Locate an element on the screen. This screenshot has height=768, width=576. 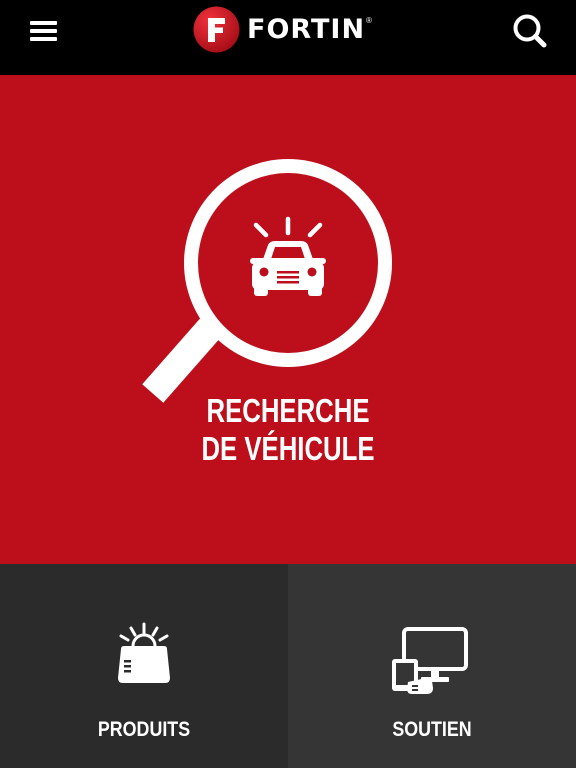
brand-logo: FORTIN ® is located at coordinates (282, 29).